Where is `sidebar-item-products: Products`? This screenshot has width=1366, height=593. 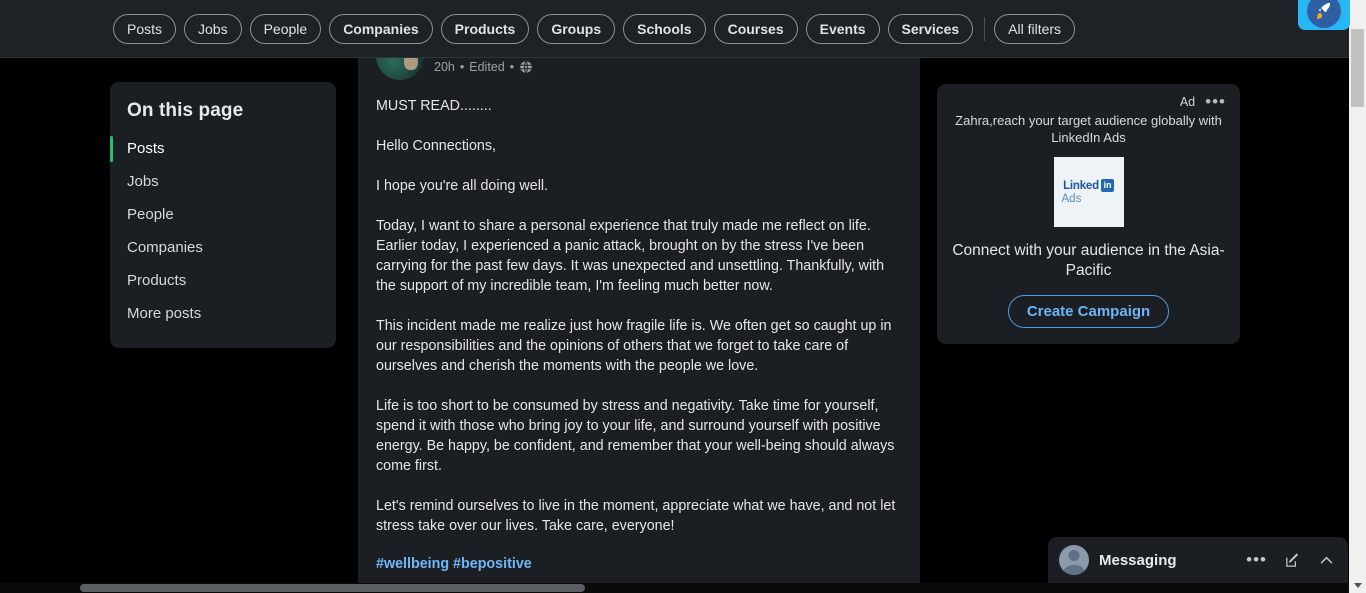 sidebar-item-products: Products is located at coordinates (223, 280).